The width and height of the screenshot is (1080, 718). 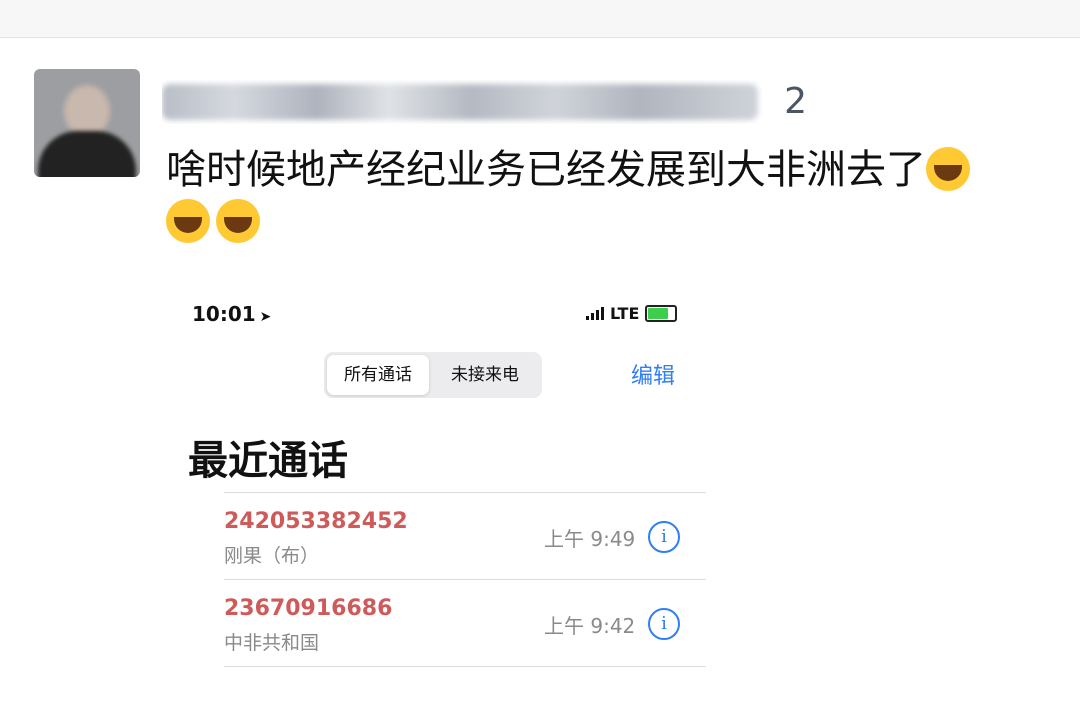 What do you see at coordinates (87, 154) in the screenshot?
I see `avatar-body-blurred` at bounding box center [87, 154].